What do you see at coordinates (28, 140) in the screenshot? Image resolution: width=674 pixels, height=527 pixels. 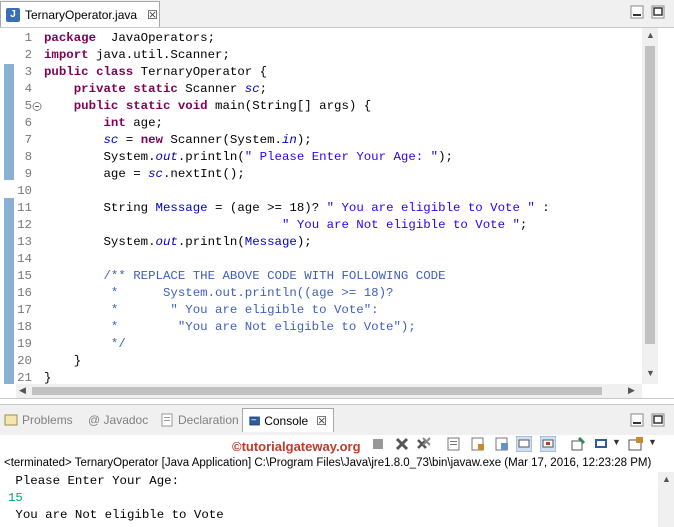 I see `line-number: 7` at bounding box center [28, 140].